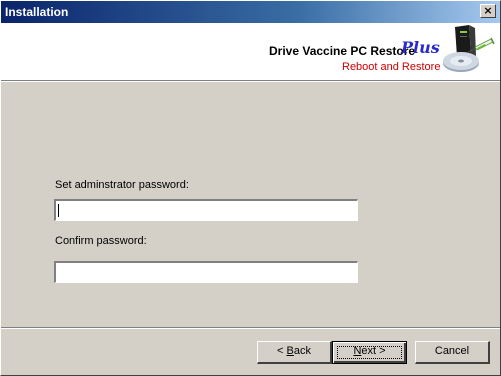 This screenshot has height=376, width=501. Describe the element at coordinates (294, 352) in the screenshot. I see `back-button: < Back` at that location.